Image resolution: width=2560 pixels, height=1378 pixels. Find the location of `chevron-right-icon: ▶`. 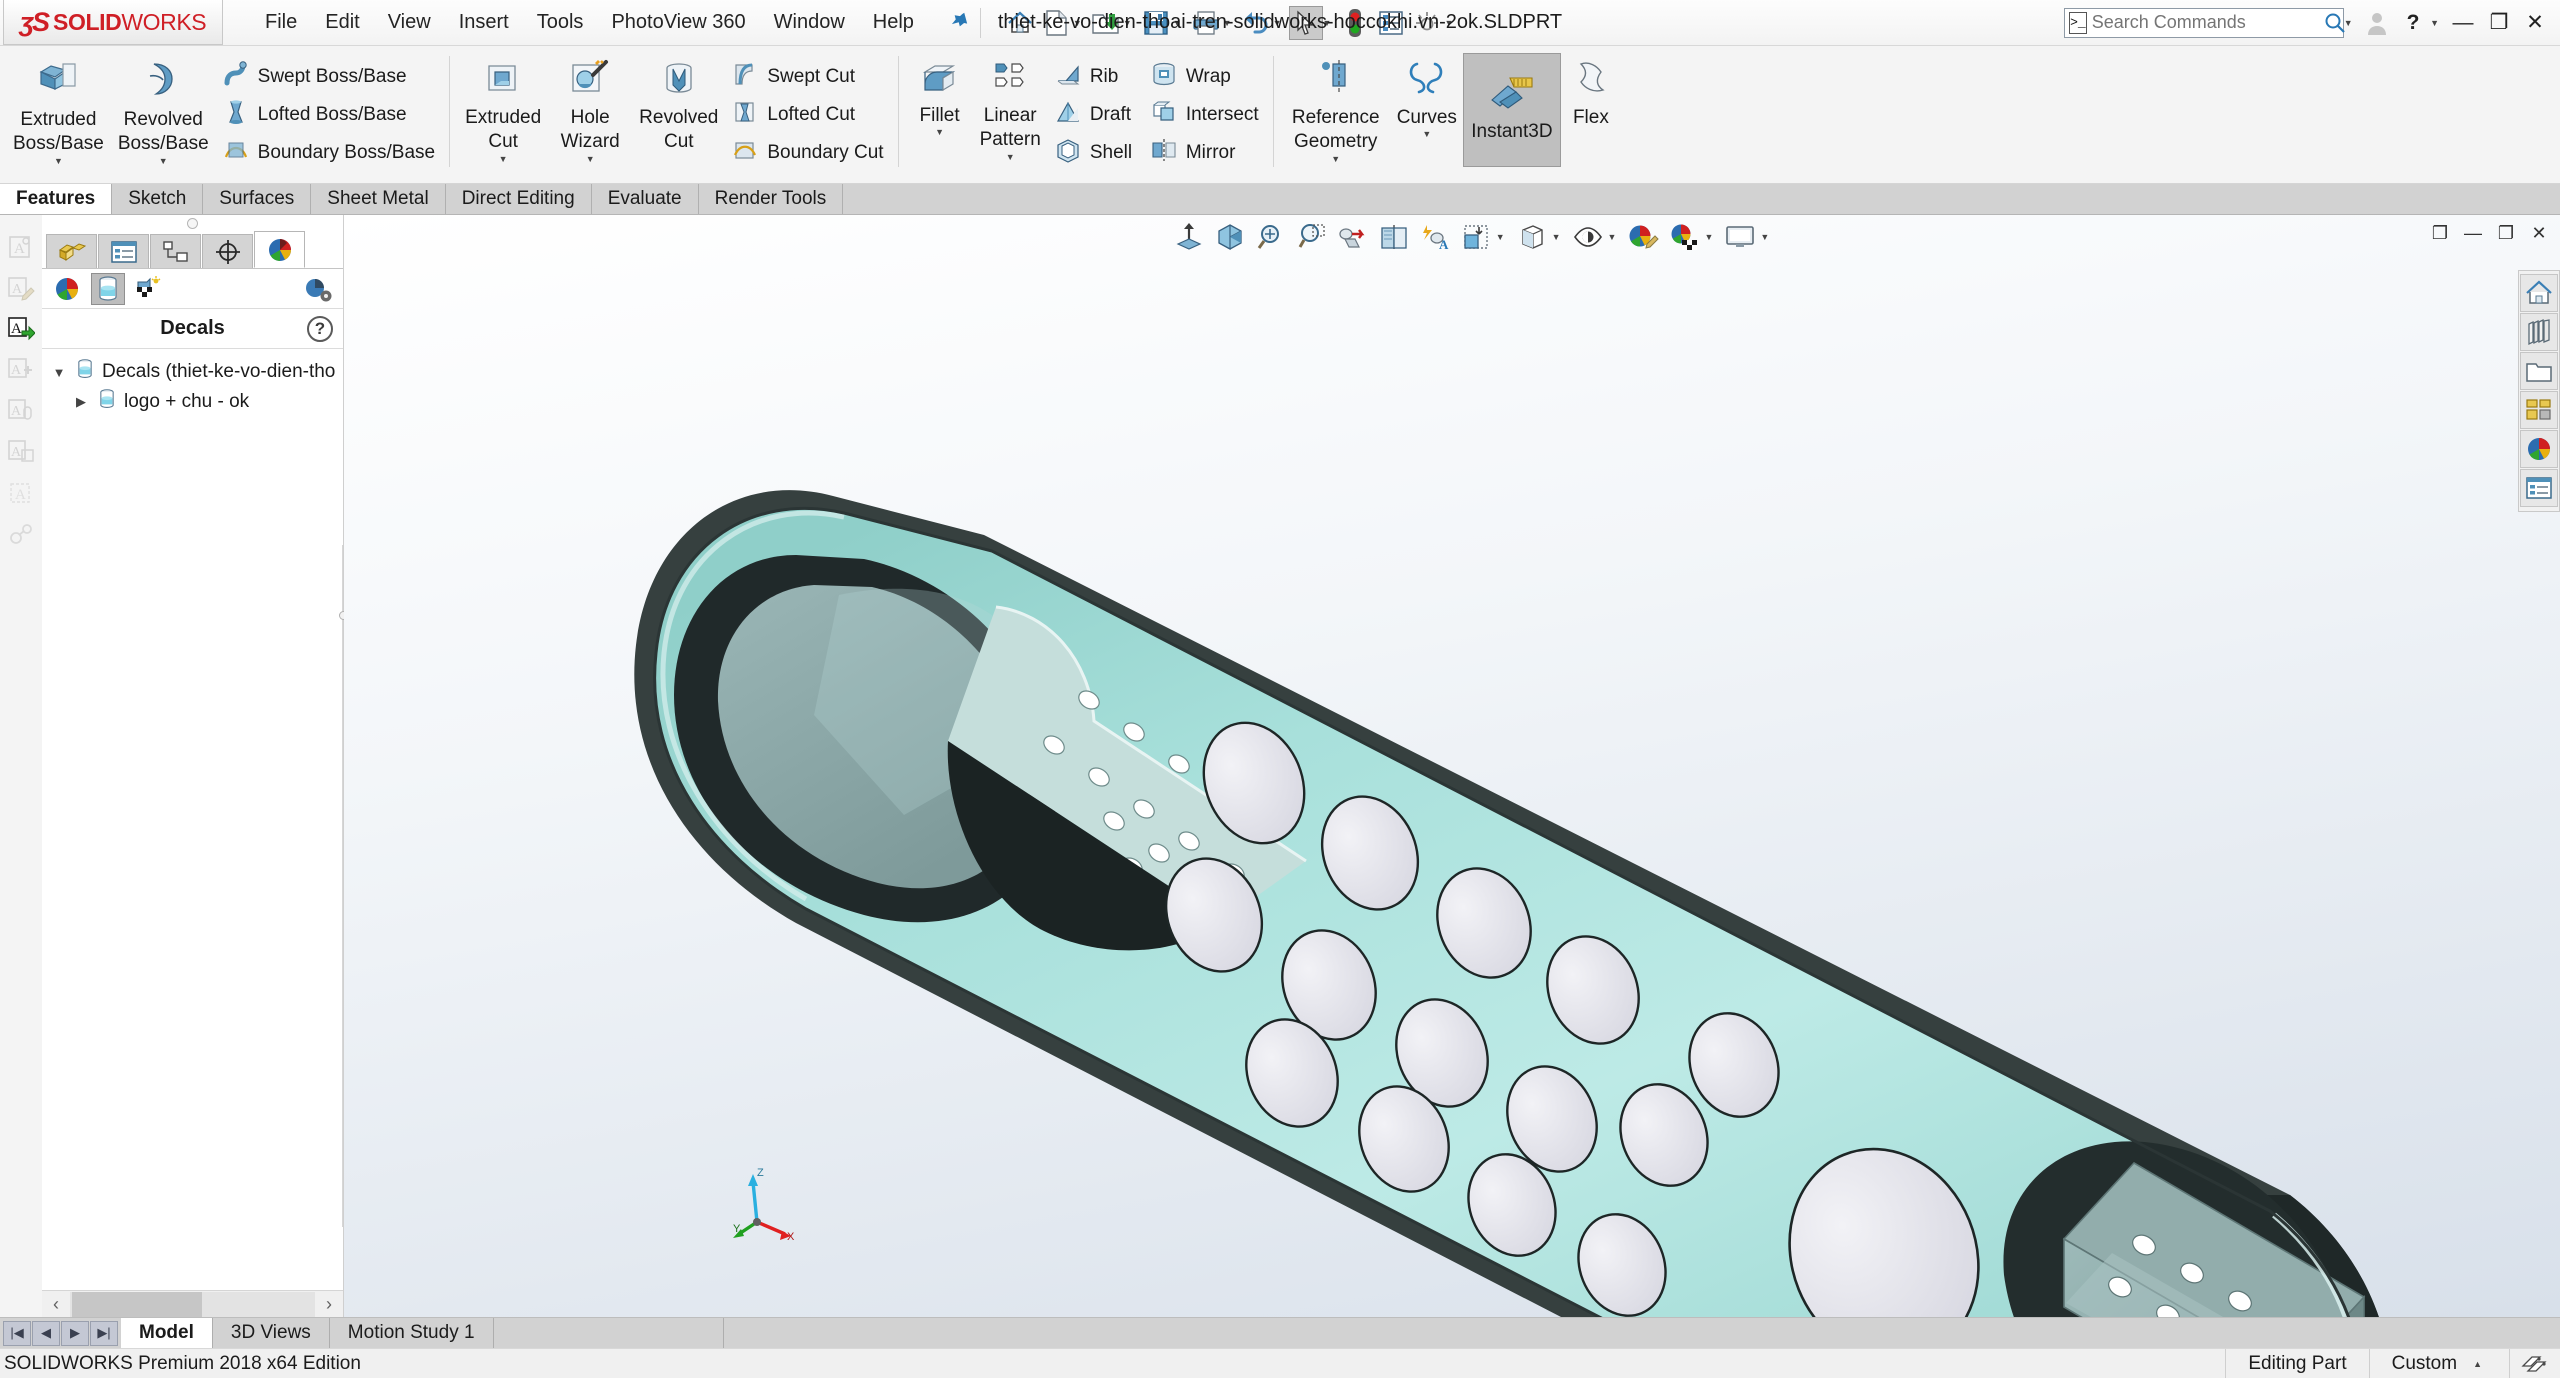

chevron-right-icon: ▶ is located at coordinates (81, 402).